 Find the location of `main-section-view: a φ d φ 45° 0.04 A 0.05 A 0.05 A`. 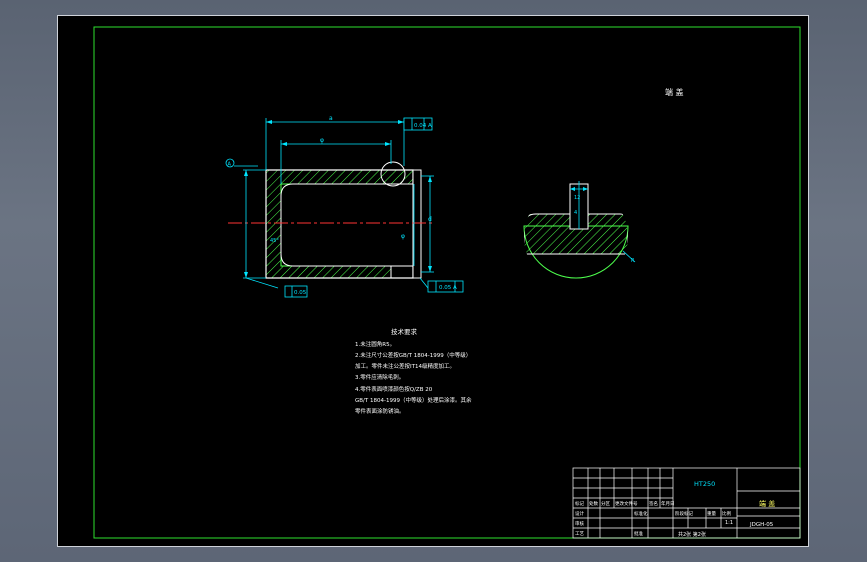

main-section-view: a φ d φ 45° 0.04 A 0.05 A 0.05 A is located at coordinates (344, 206).